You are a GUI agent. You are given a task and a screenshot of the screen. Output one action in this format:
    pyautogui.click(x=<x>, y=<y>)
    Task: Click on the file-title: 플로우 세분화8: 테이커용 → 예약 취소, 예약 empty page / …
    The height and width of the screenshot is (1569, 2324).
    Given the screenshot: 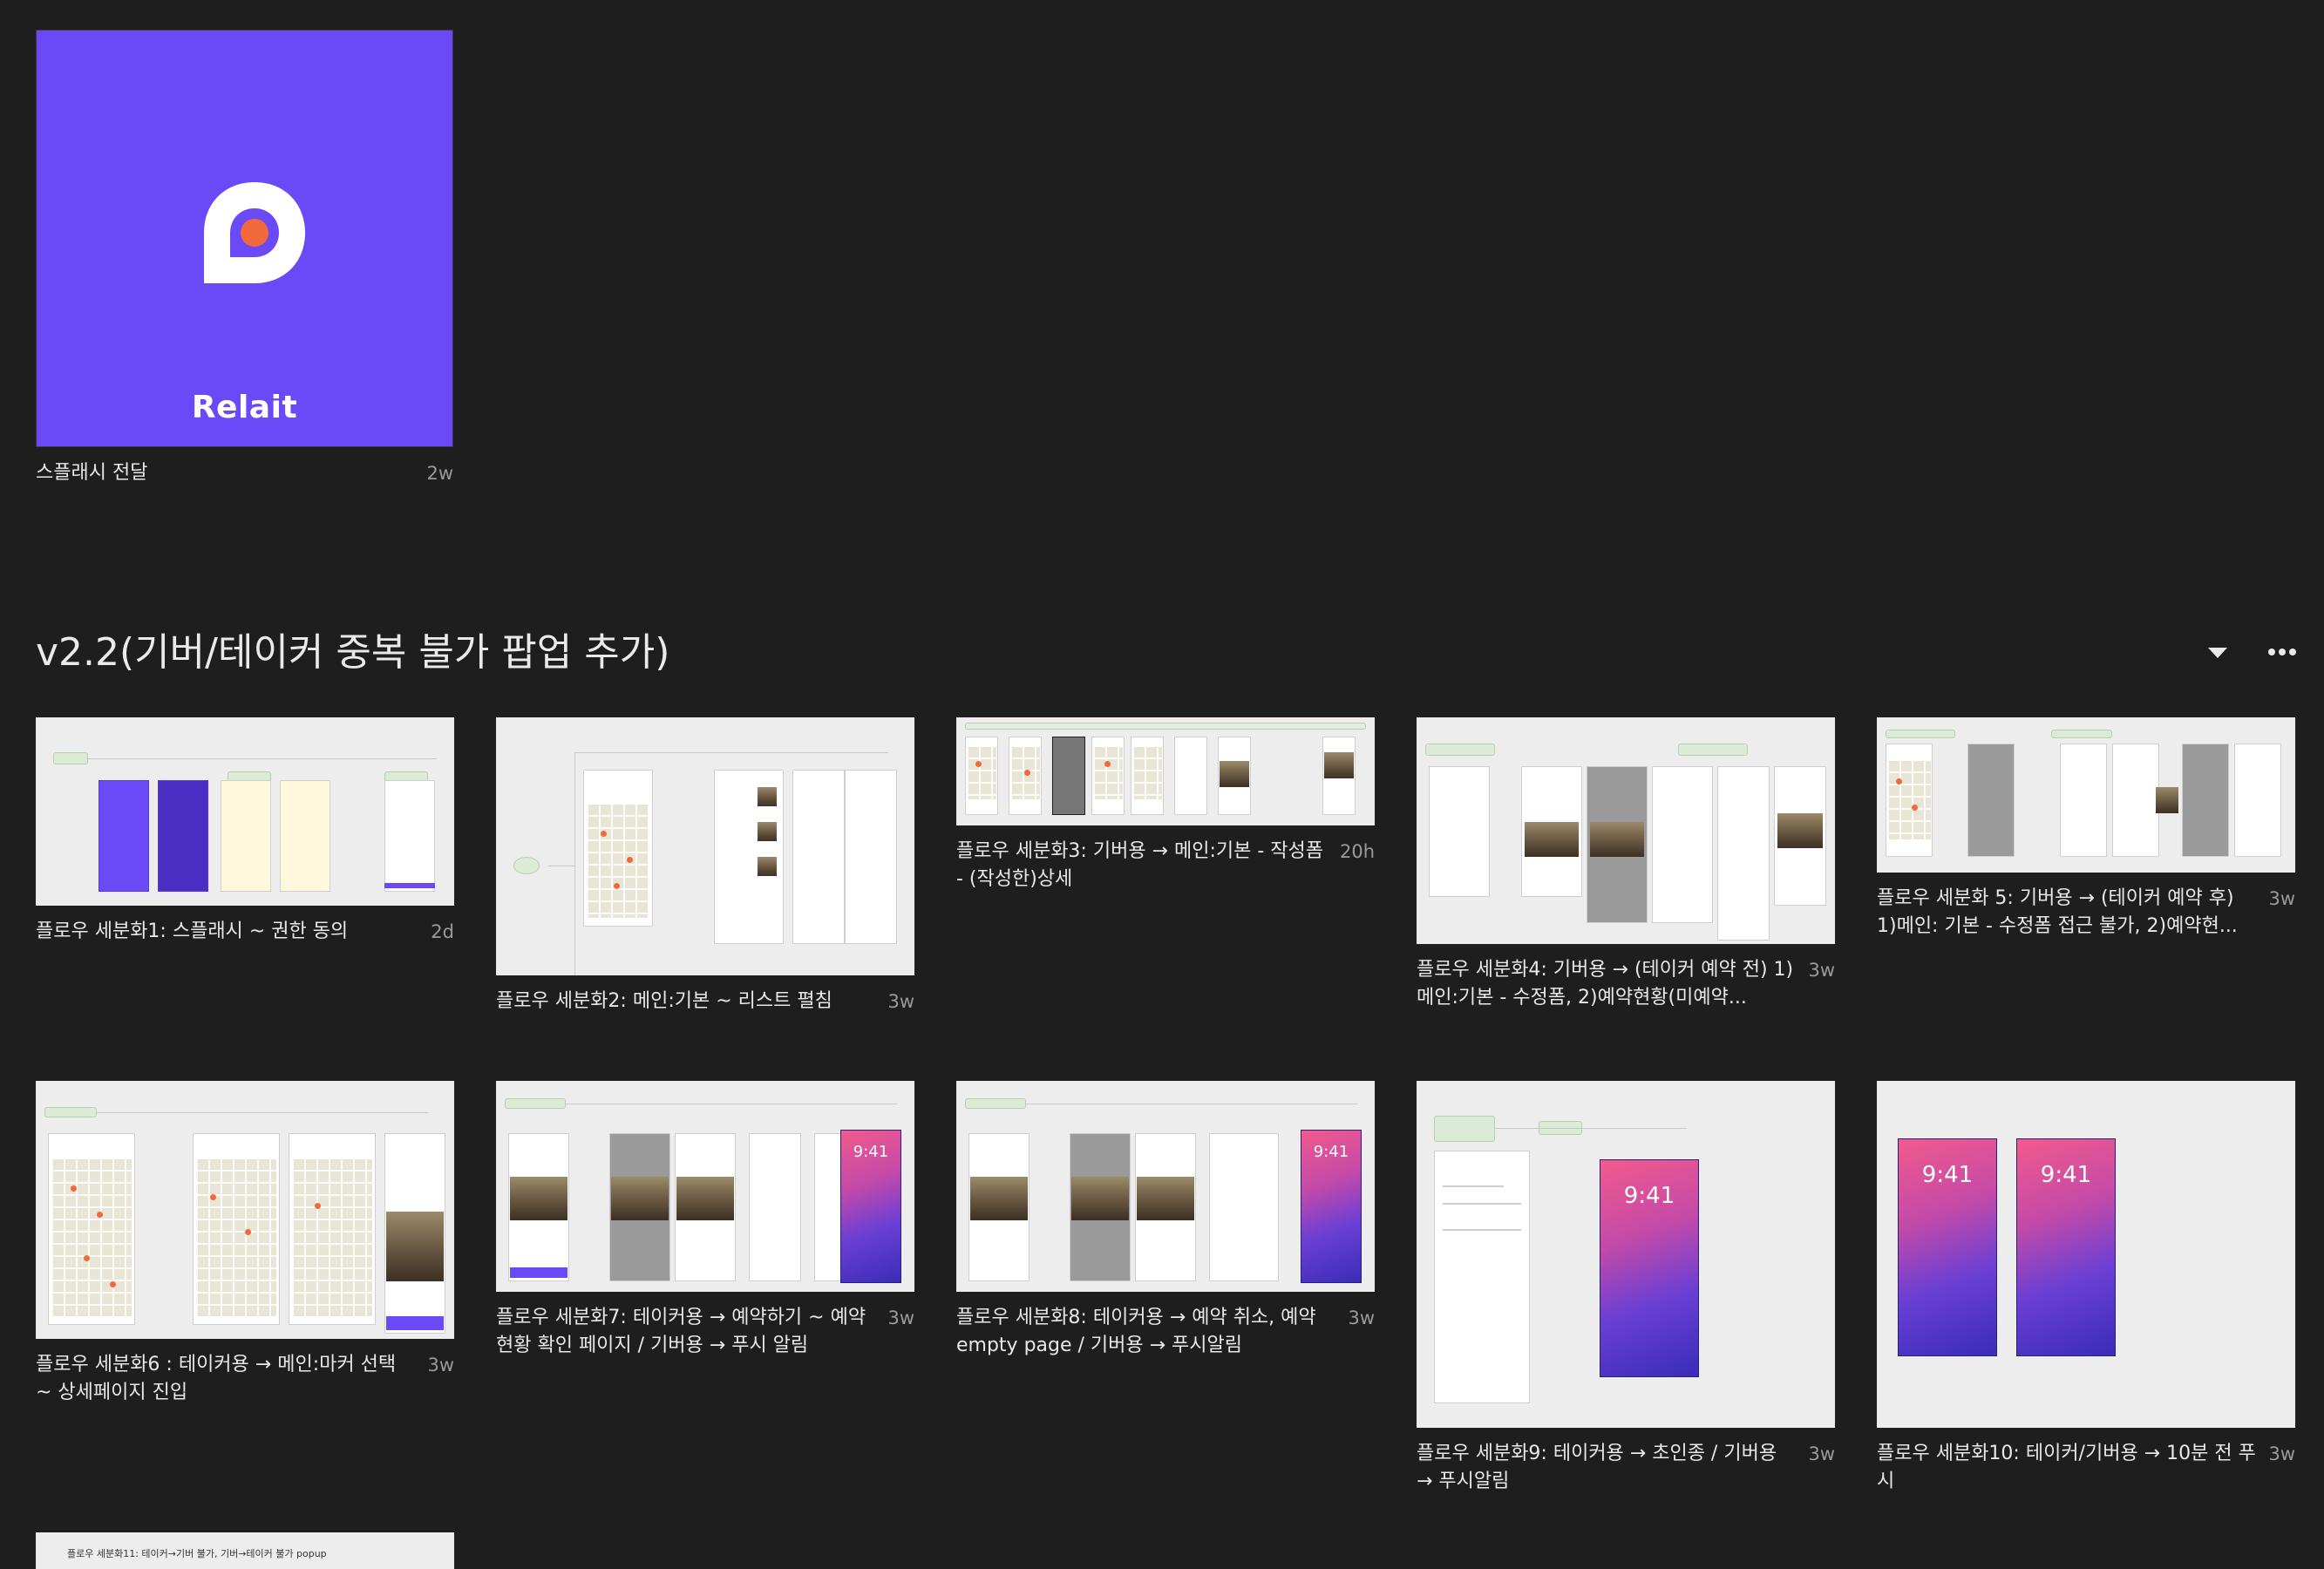 What is the action you would take?
    pyautogui.click(x=1136, y=1332)
    